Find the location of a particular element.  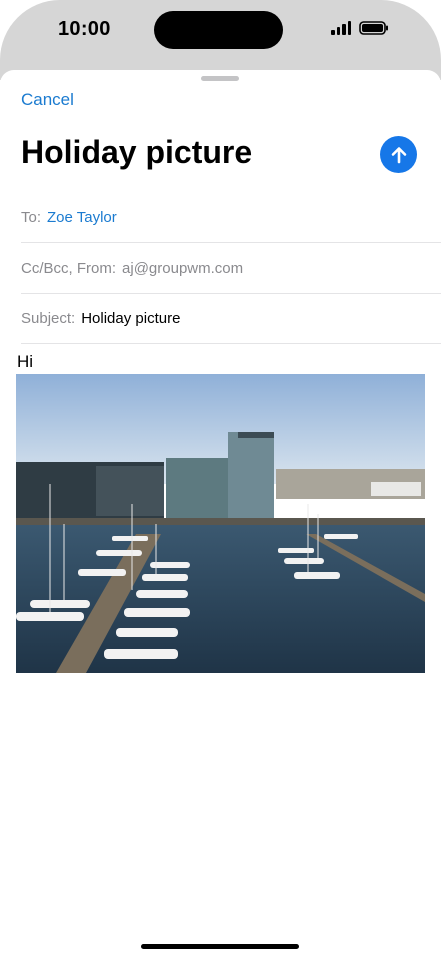

home-indicator is located at coordinates (220, 946).